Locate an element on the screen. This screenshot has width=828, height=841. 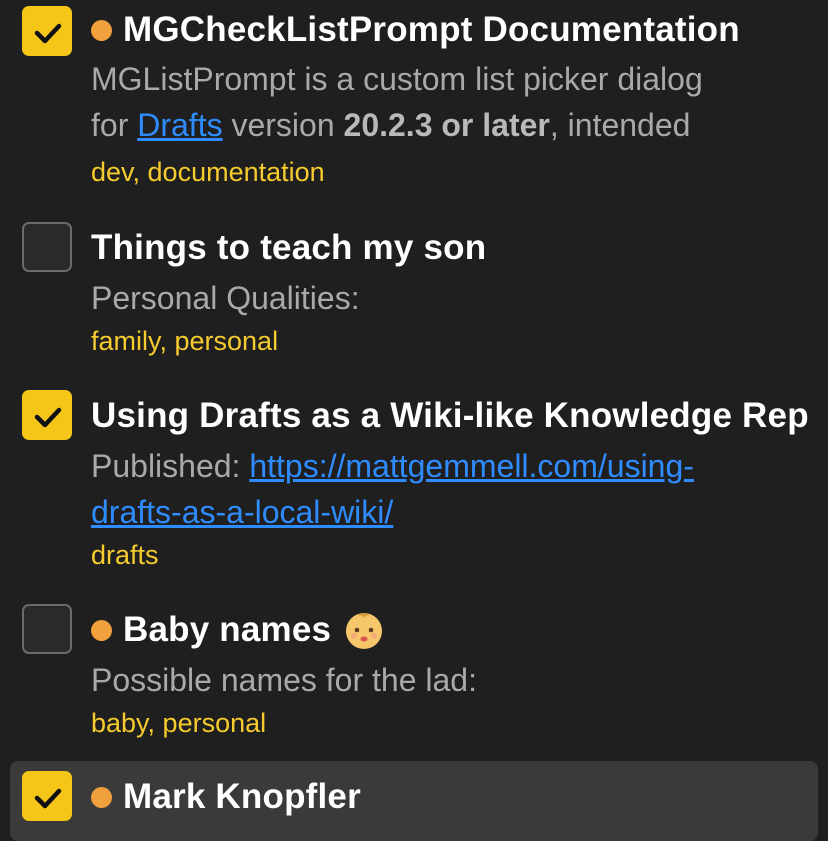
item-tags: baby, personal is located at coordinates (179, 723).